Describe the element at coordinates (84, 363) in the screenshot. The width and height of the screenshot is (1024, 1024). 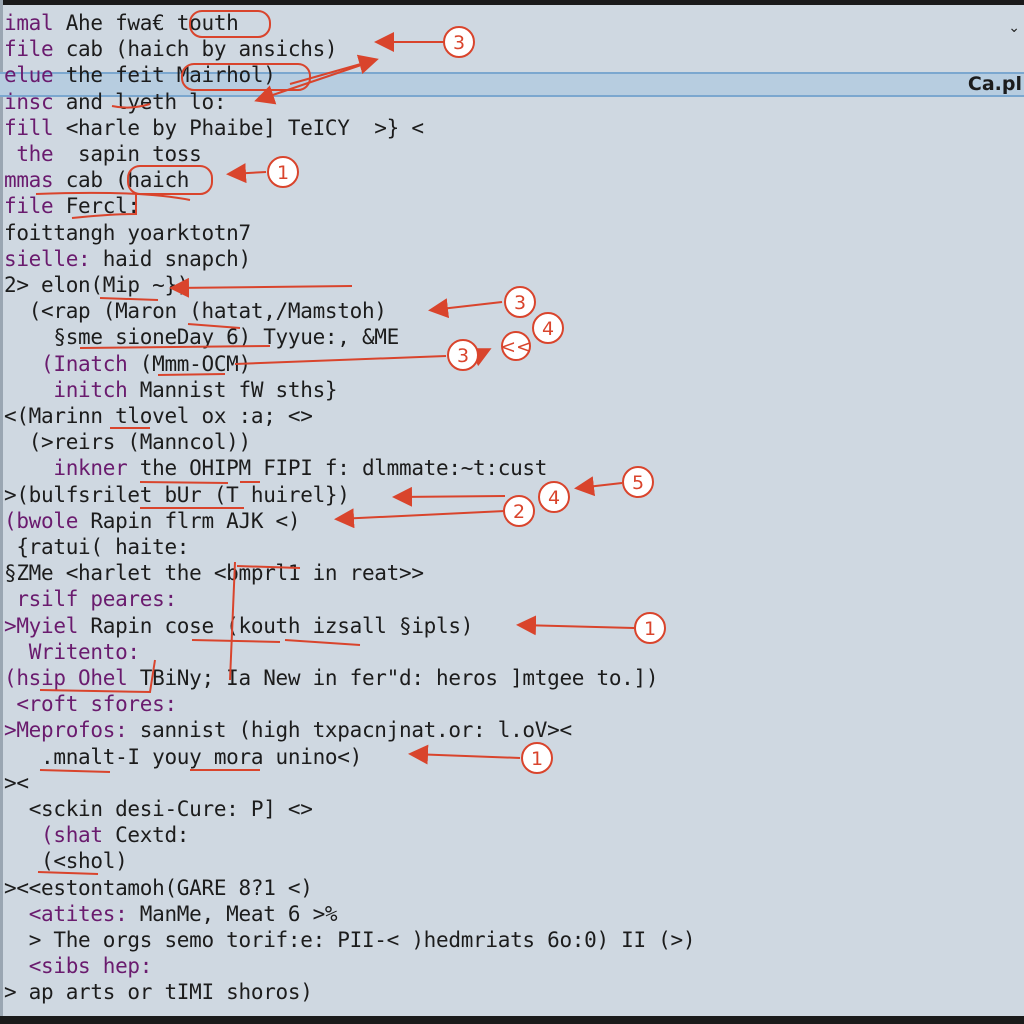
I see `code-keyword: (Inatch` at that location.